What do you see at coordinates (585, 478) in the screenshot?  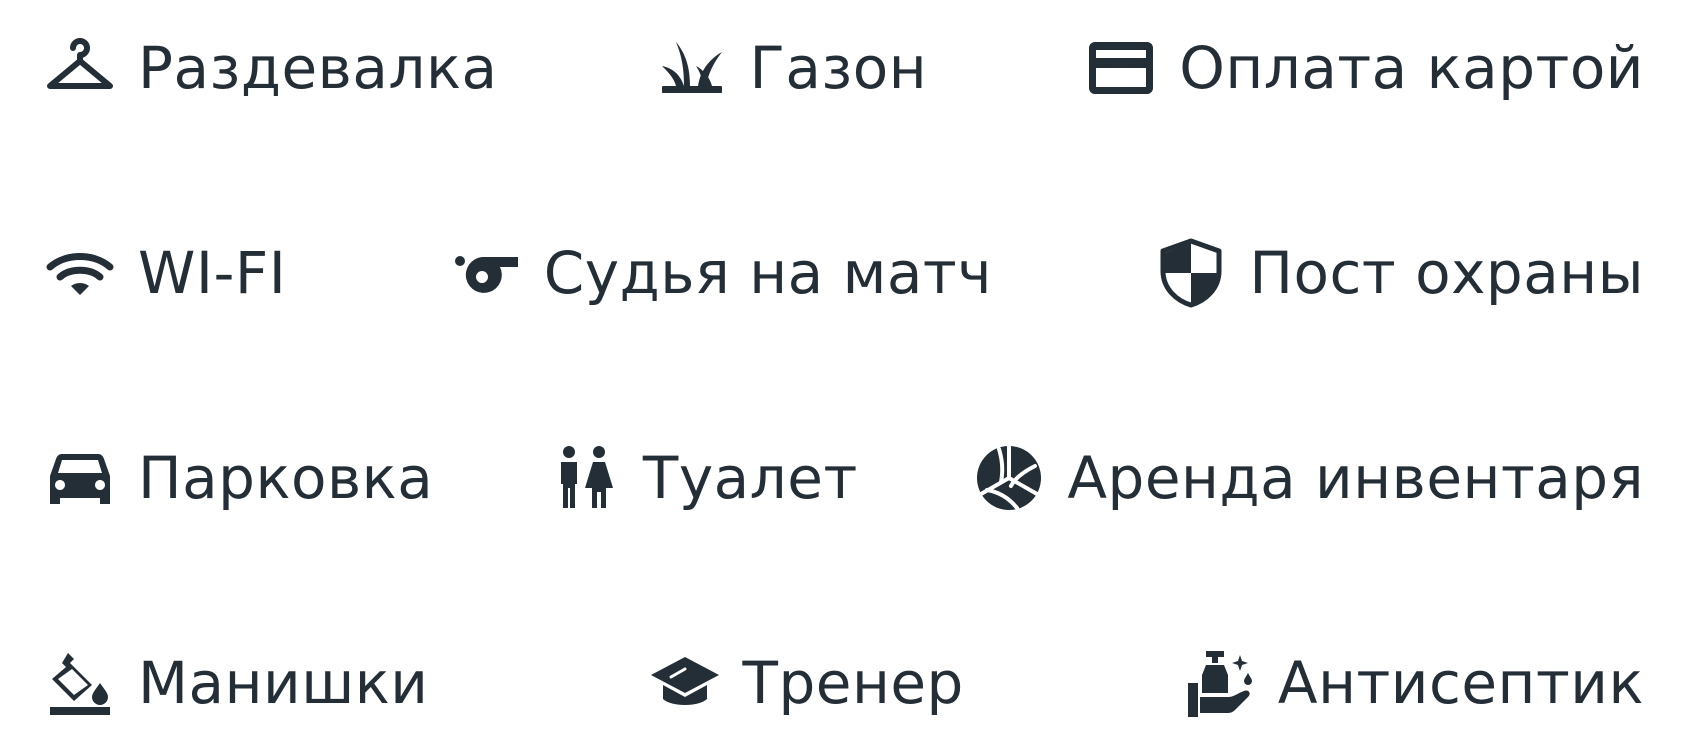 I see `restroom-icon` at bounding box center [585, 478].